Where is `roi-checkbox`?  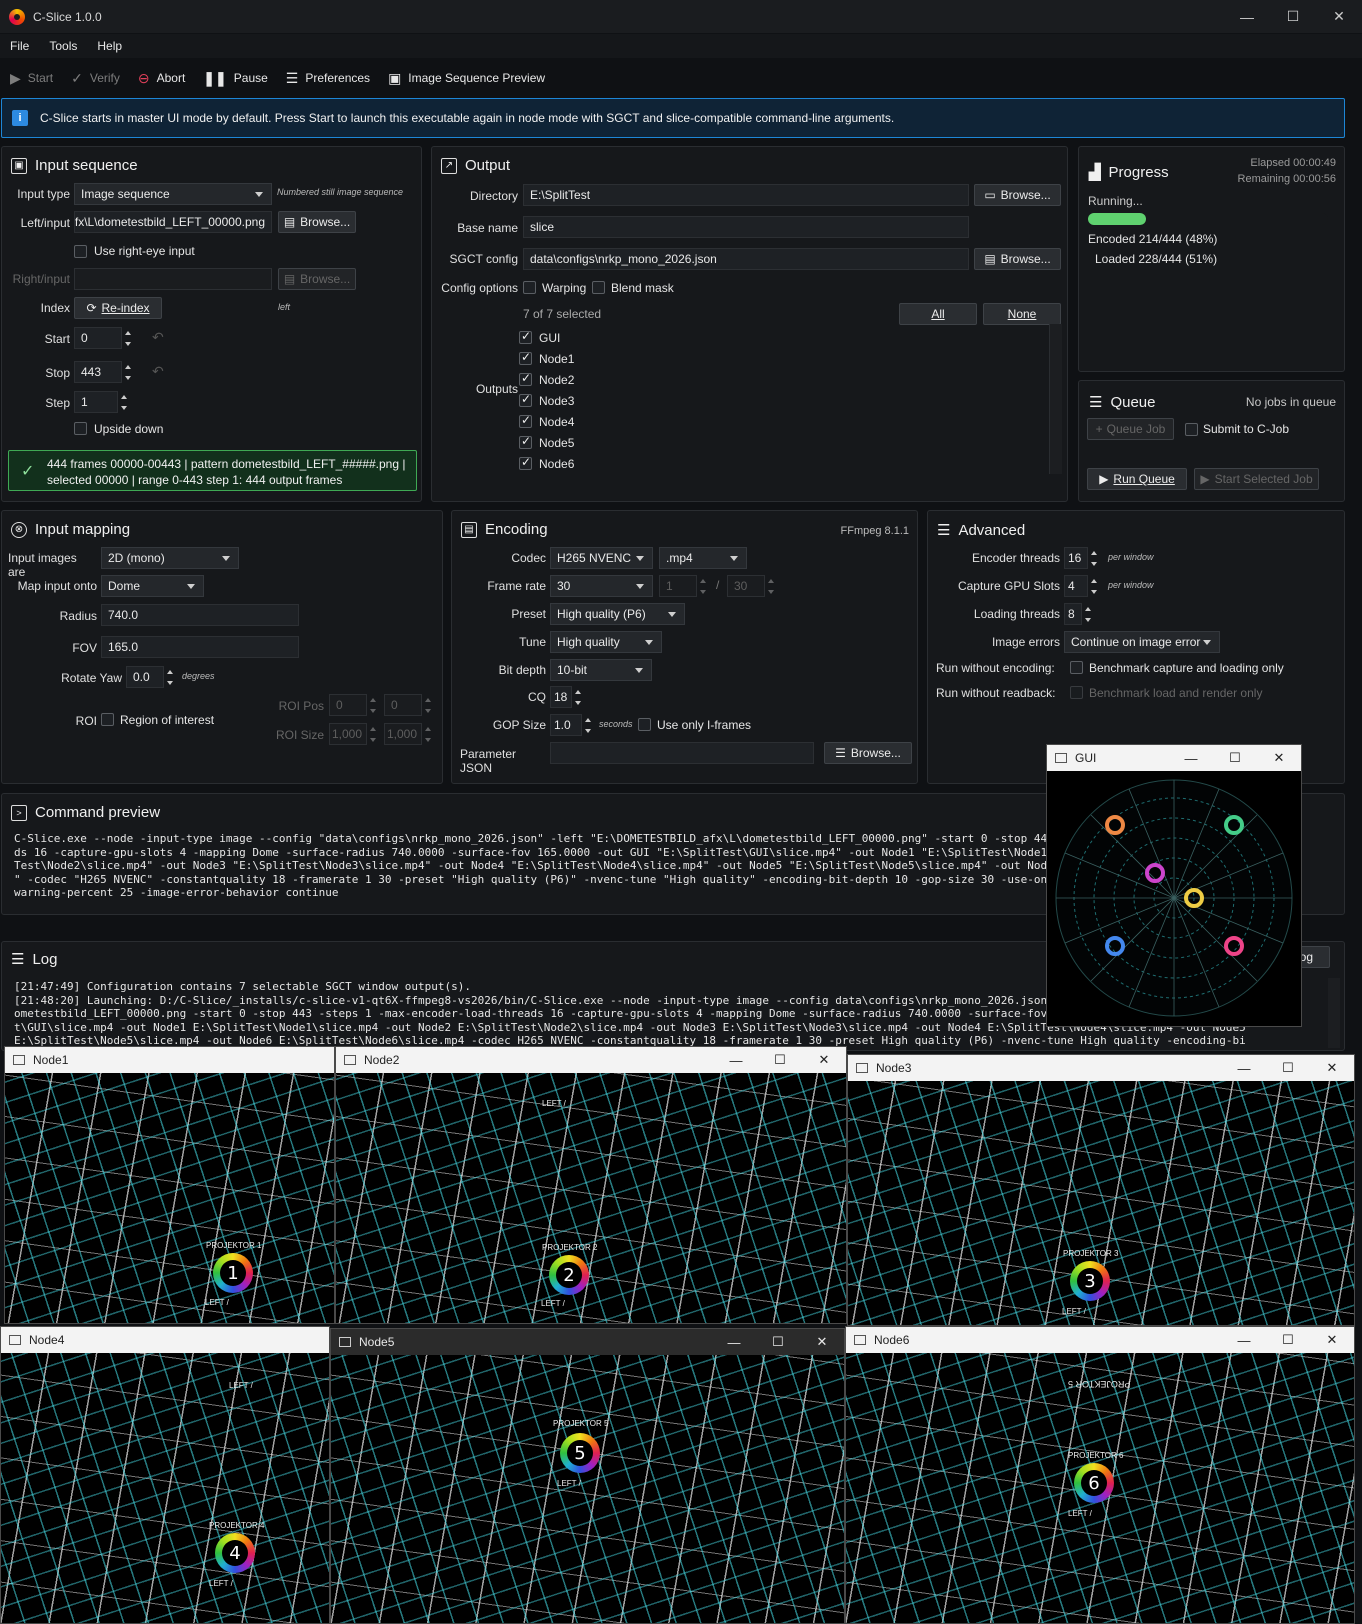
roi-checkbox is located at coordinates (107, 719).